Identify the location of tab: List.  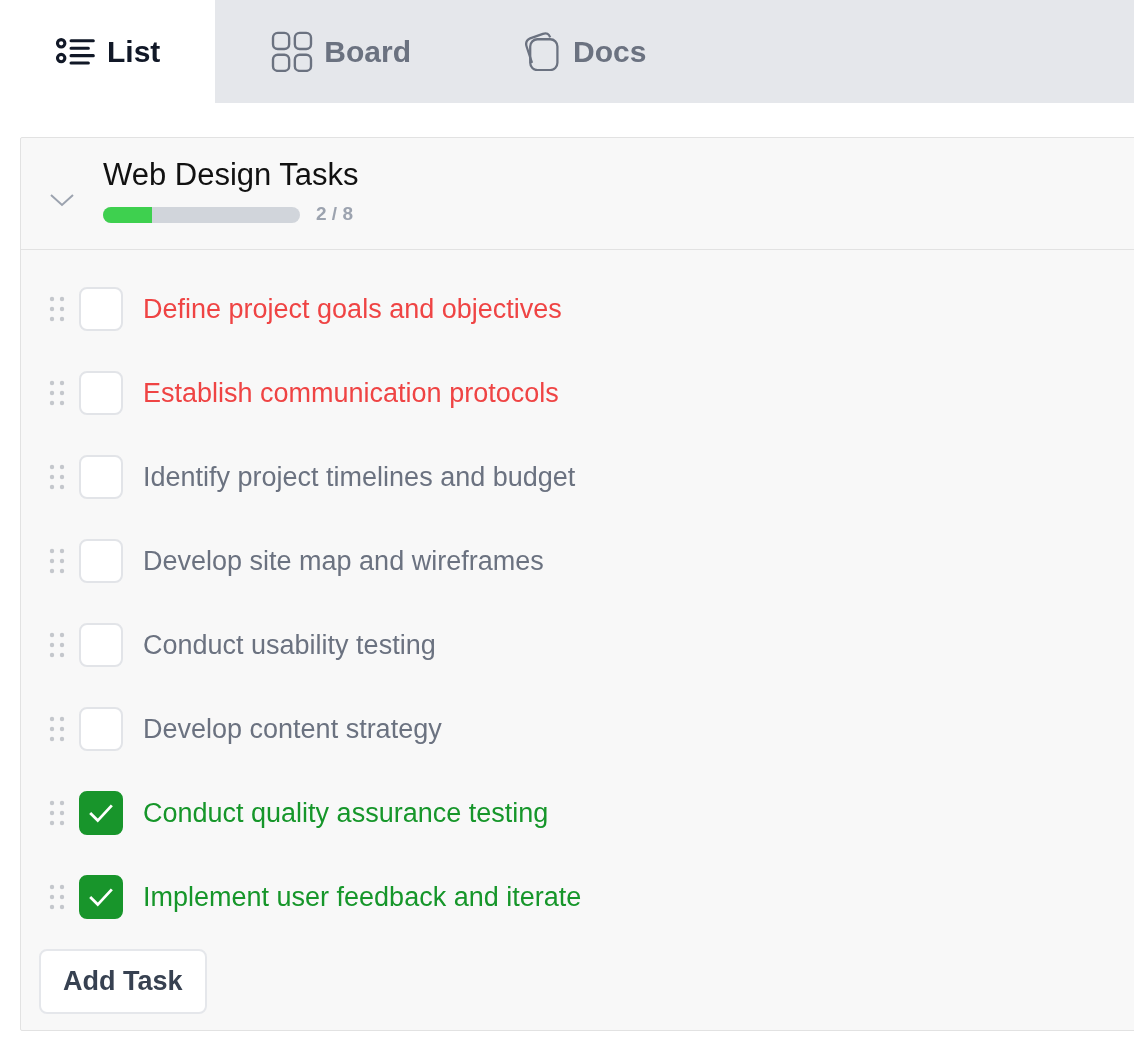
(108, 51).